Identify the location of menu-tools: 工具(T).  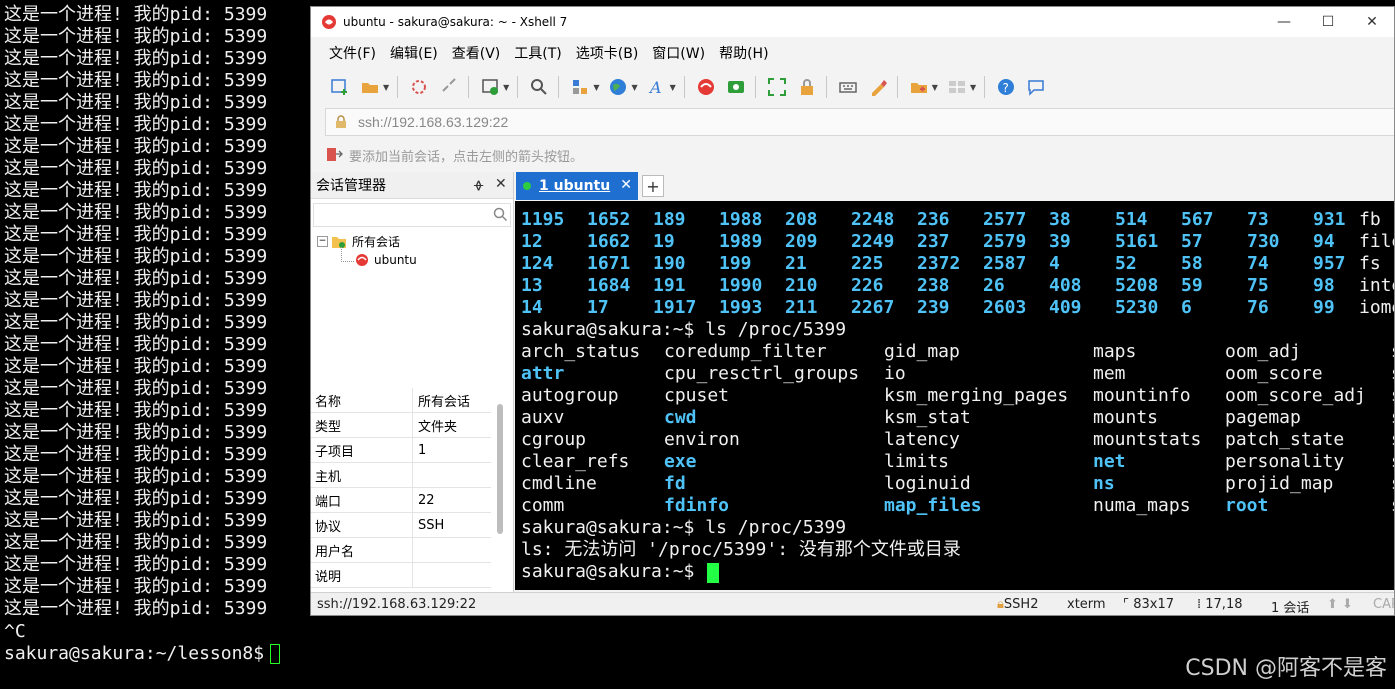
(537, 53).